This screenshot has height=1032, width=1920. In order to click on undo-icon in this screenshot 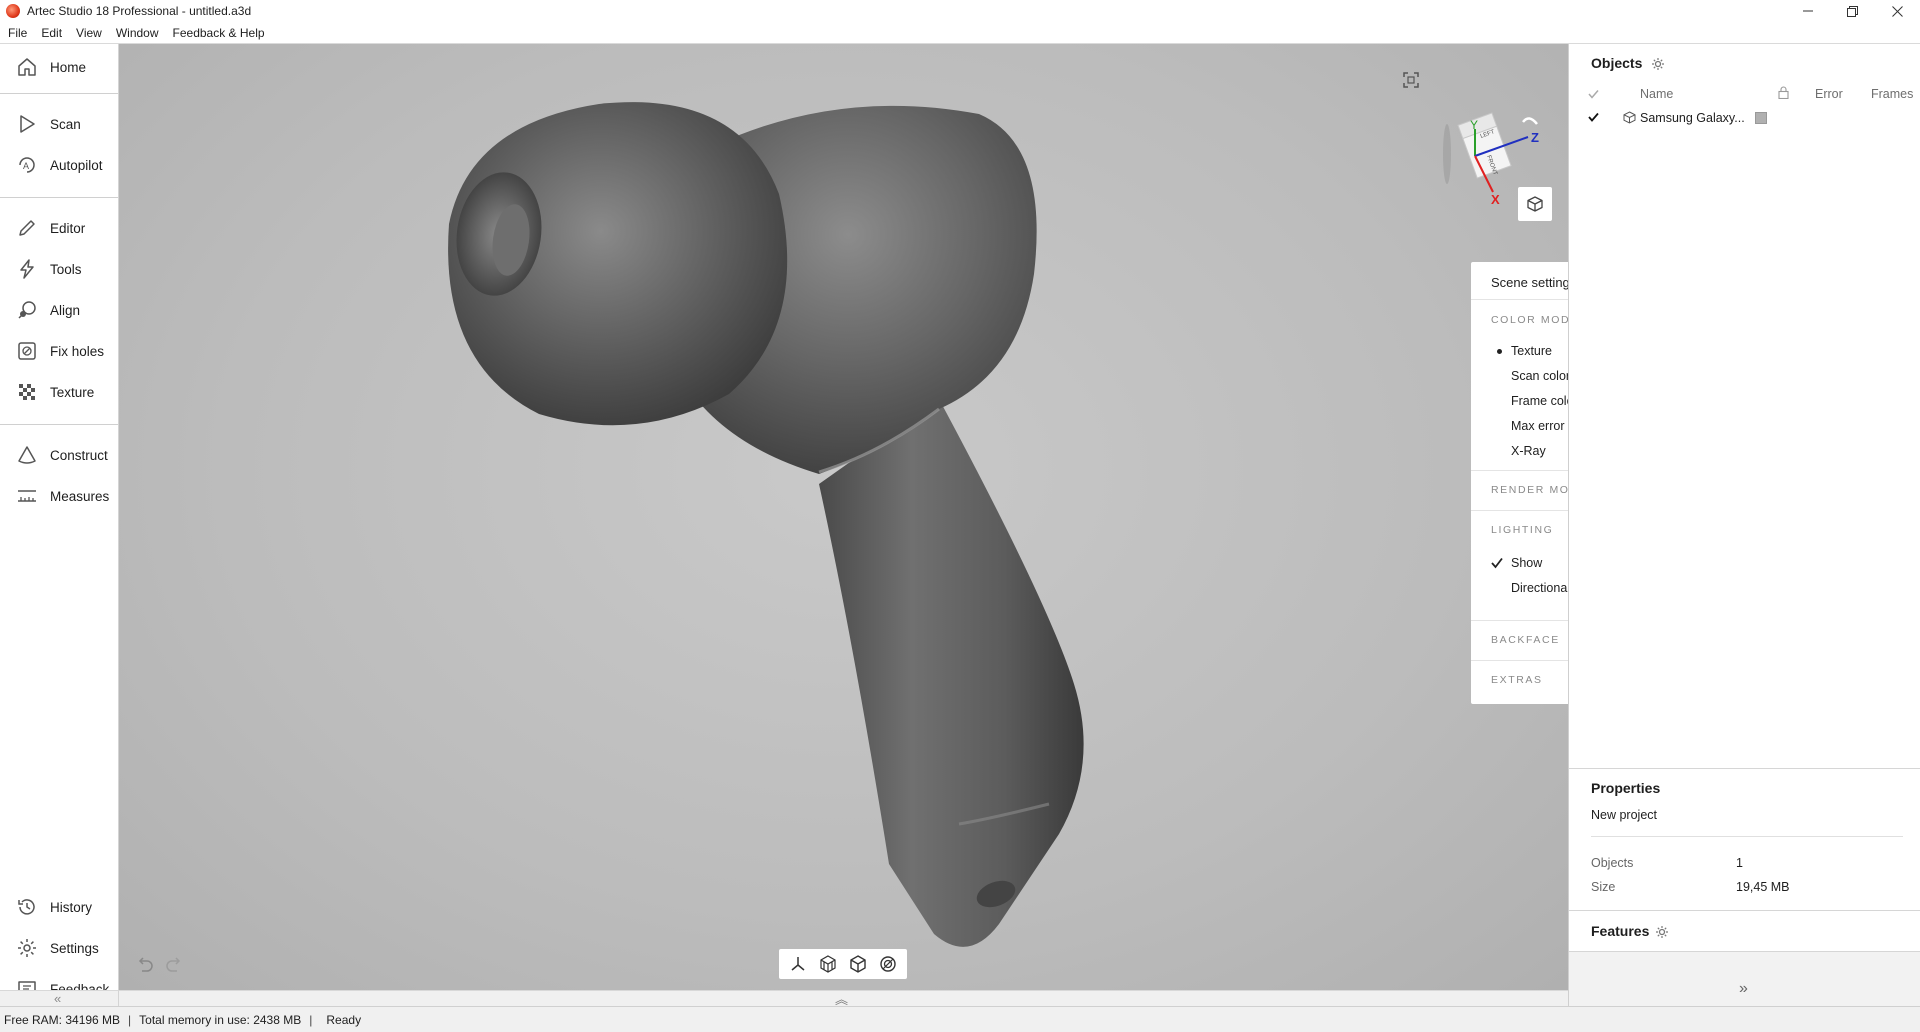, I will do `click(145, 965)`.